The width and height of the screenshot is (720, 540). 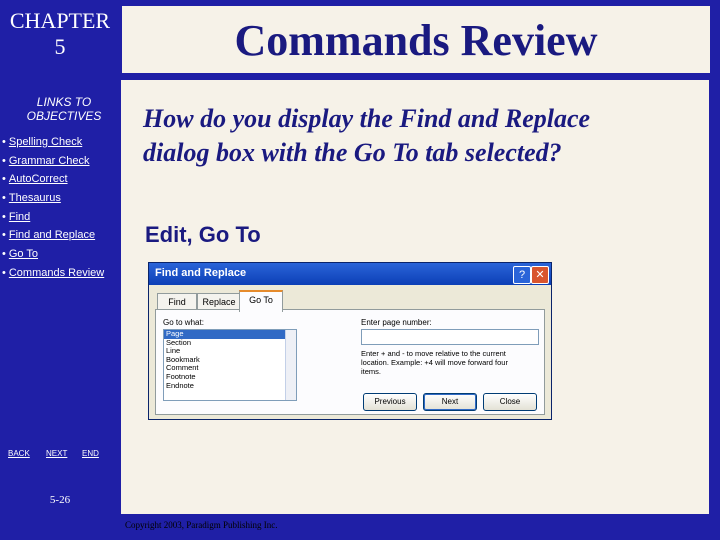 I want to click on chapter-number: 5, so click(x=60, y=46).